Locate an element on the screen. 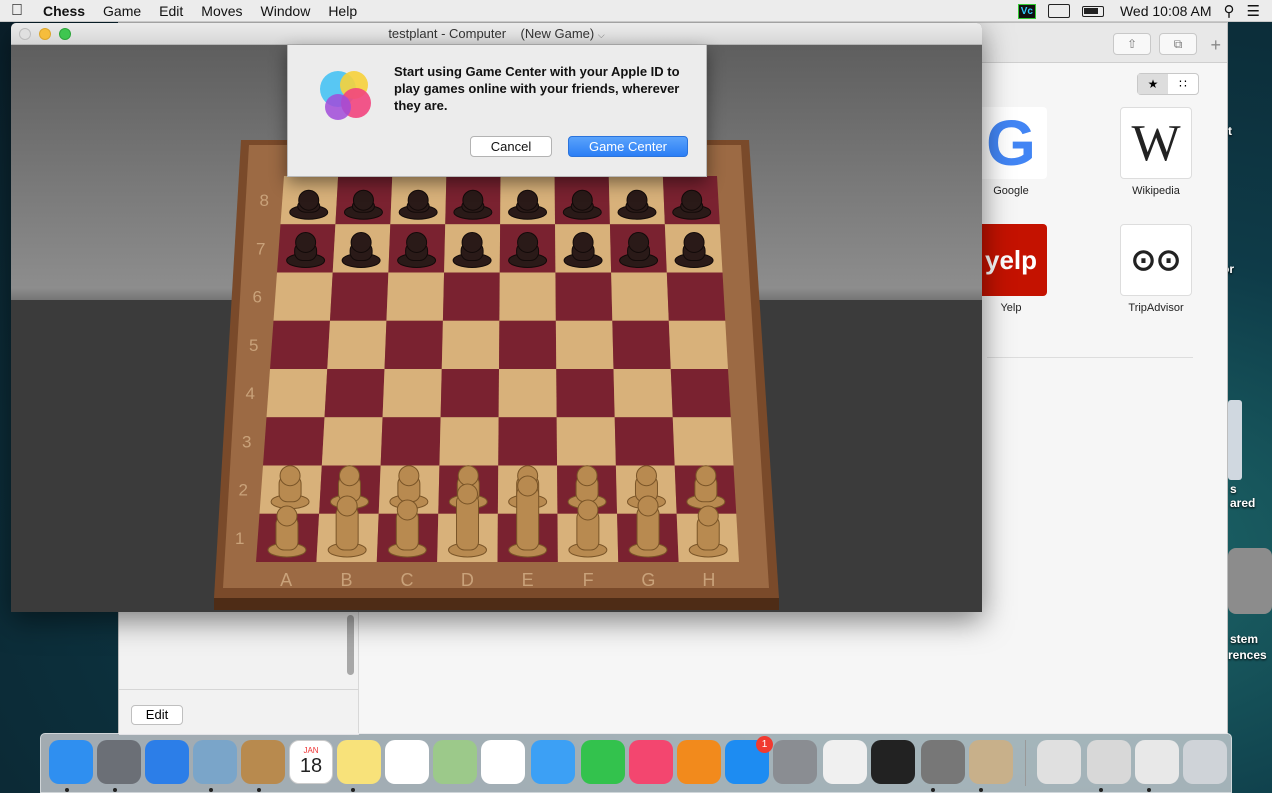 The image size is (1272, 793). safari-icon is located at coordinates (167, 762).